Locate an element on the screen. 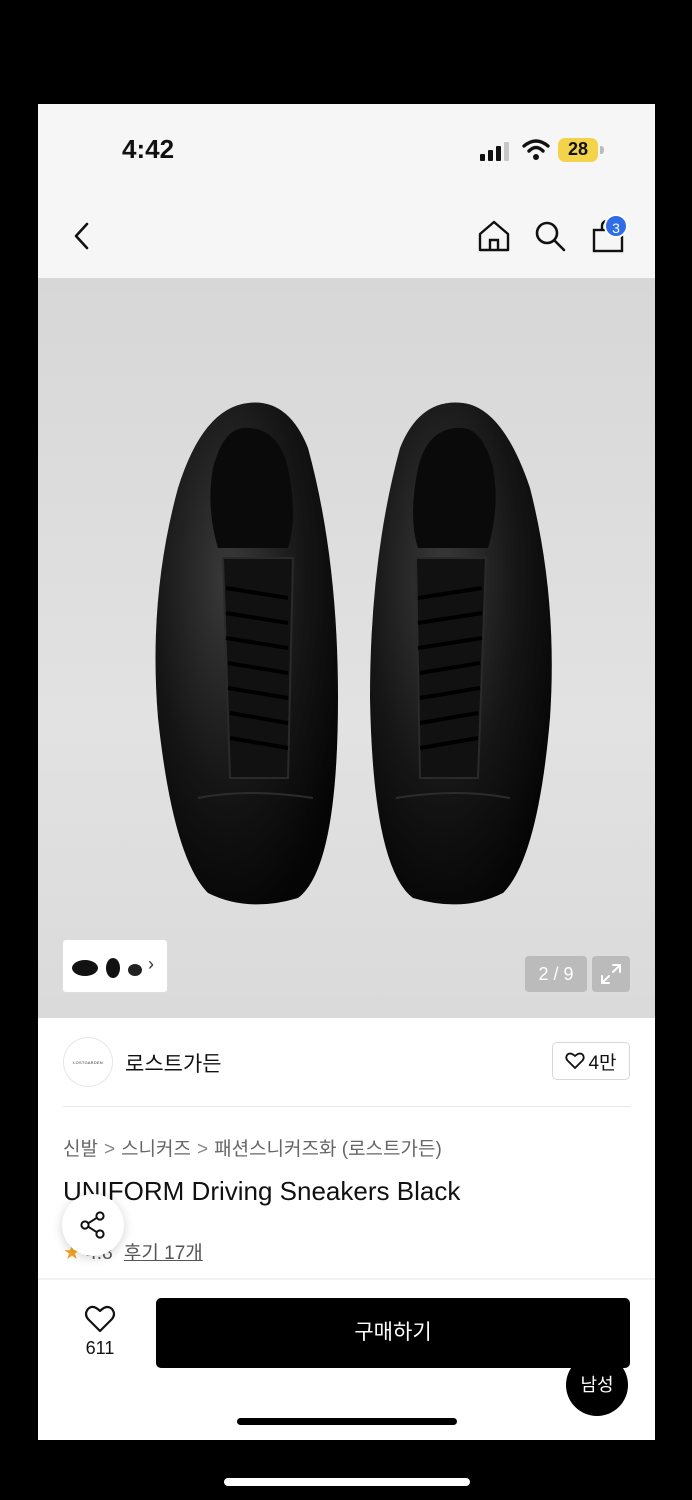 Image resolution: width=692 pixels, height=1500 pixels. like-count: 611 is located at coordinates (100, 1348).